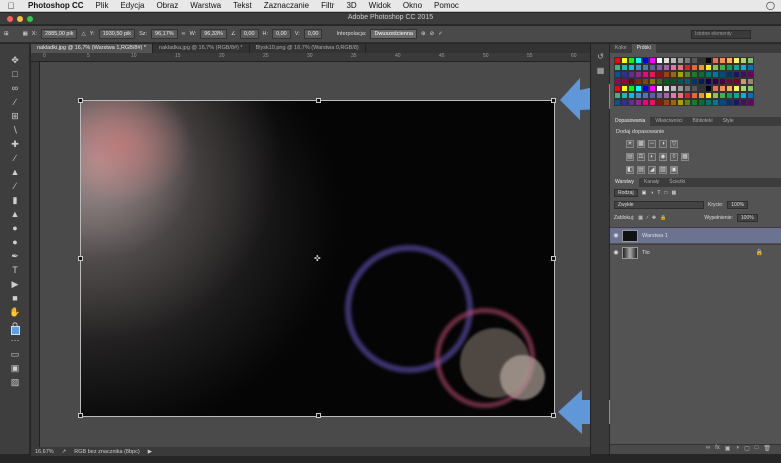  I want to click on blend-mode-select: Zwykłe, so click(659, 205).